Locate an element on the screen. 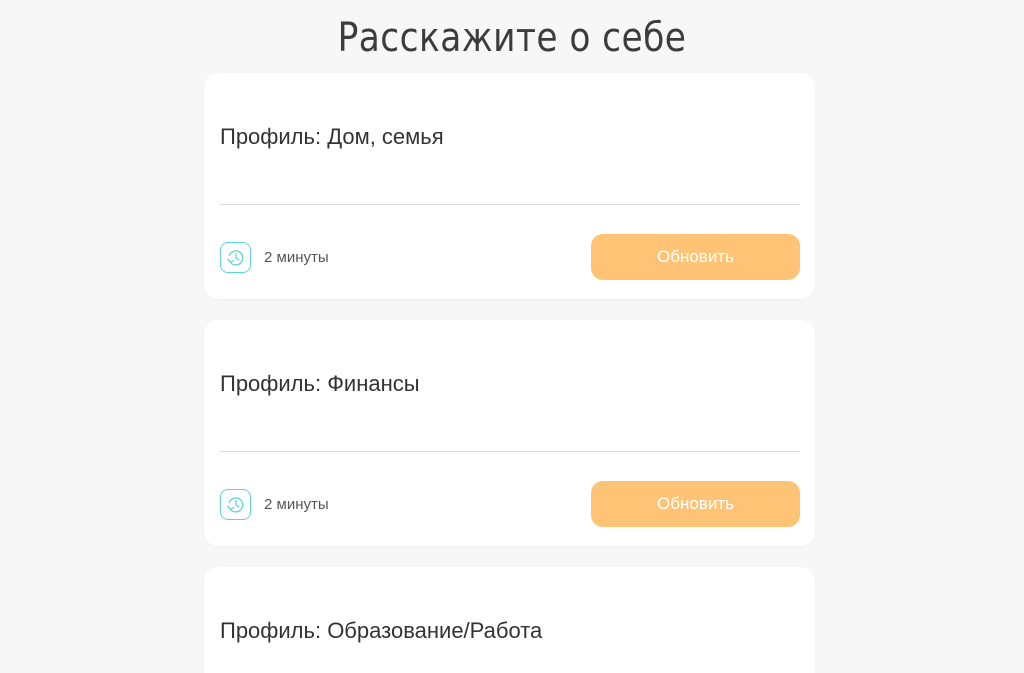 The width and height of the screenshot is (1024, 673). page-title: Расскажите о себе is located at coordinates (512, 38).